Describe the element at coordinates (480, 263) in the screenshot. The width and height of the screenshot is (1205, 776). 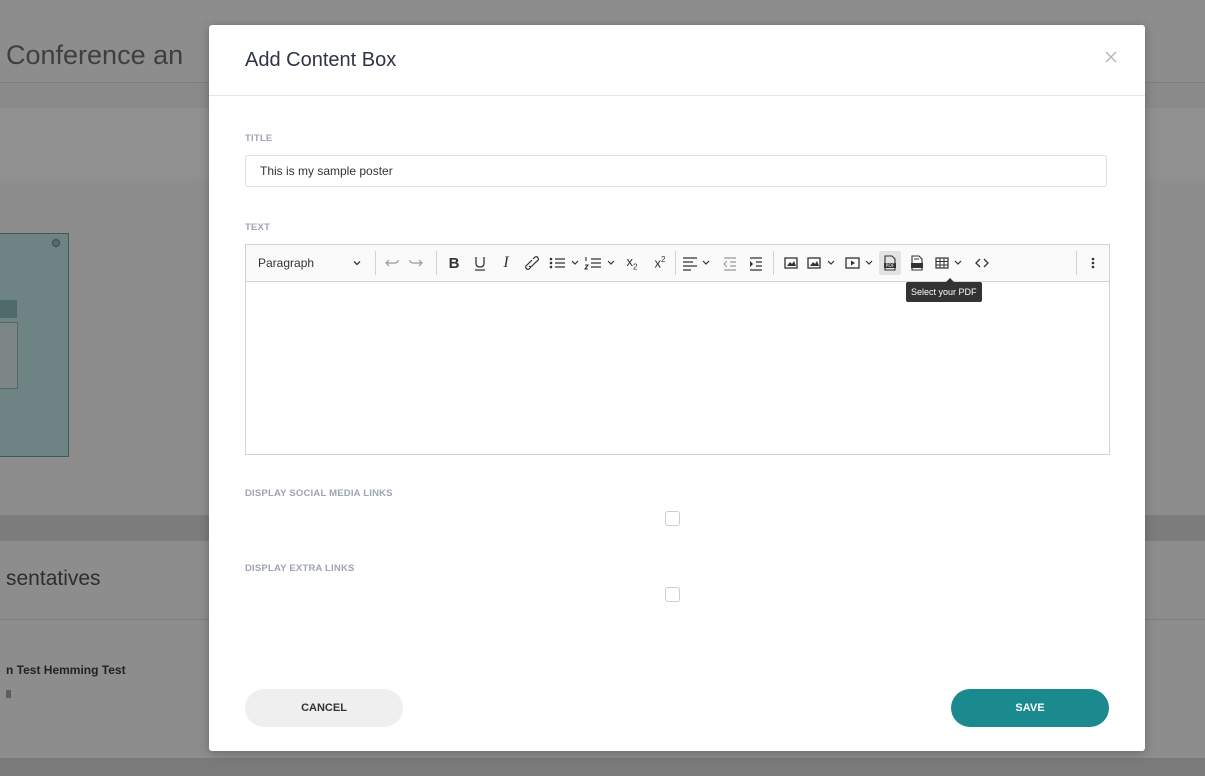
I see `underline-icon` at that location.